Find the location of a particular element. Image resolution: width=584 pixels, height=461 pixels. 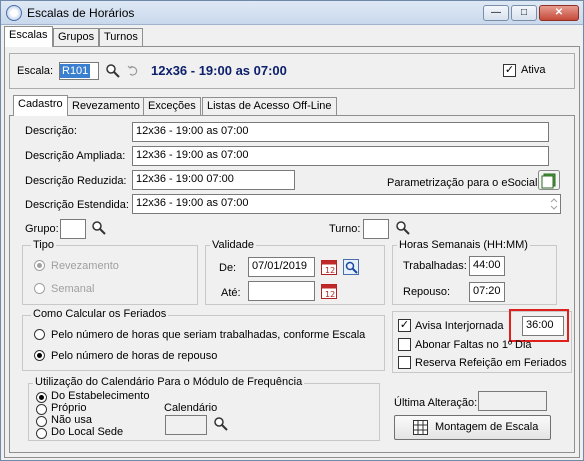

calendar-ate-icon: 12 is located at coordinates (329, 291).